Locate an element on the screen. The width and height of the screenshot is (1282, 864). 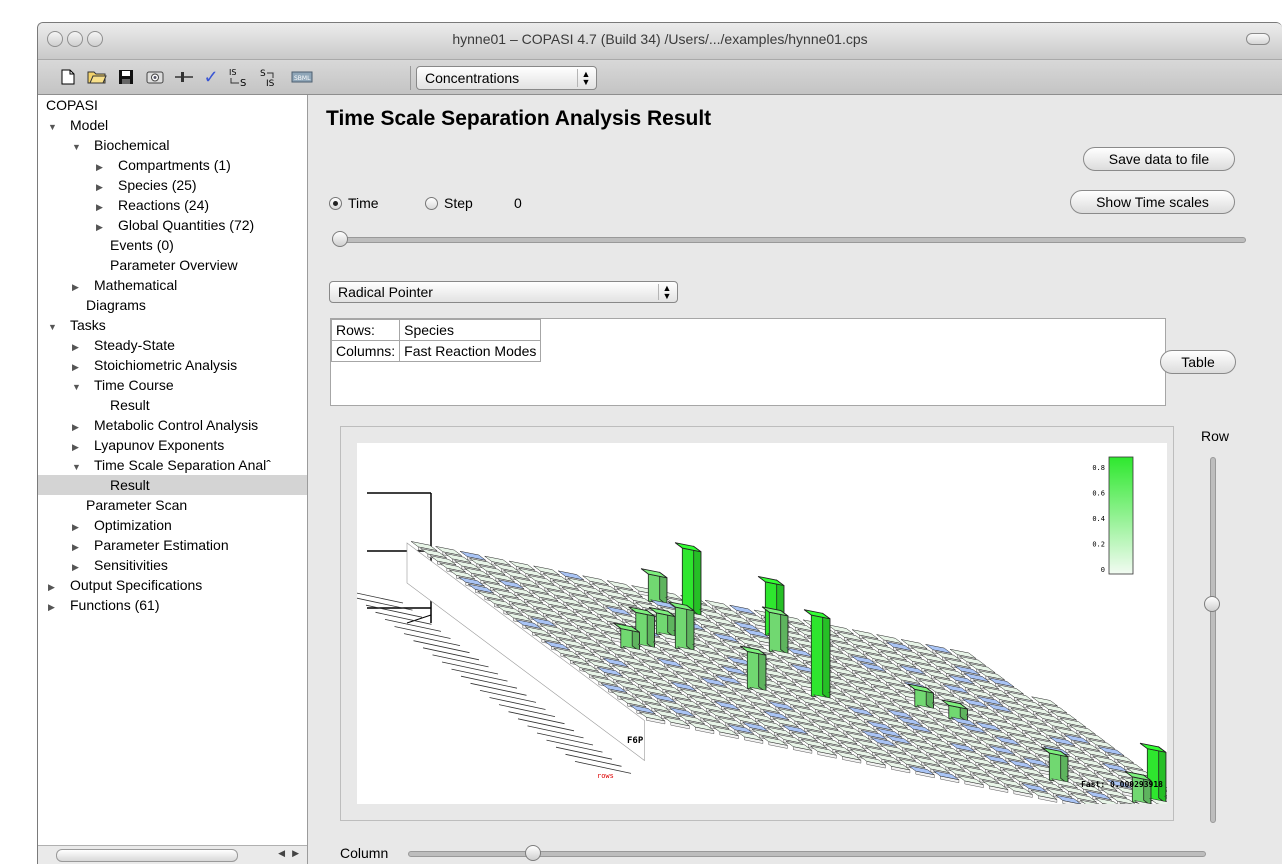
save-disk-icon is located at coordinates (126, 77).